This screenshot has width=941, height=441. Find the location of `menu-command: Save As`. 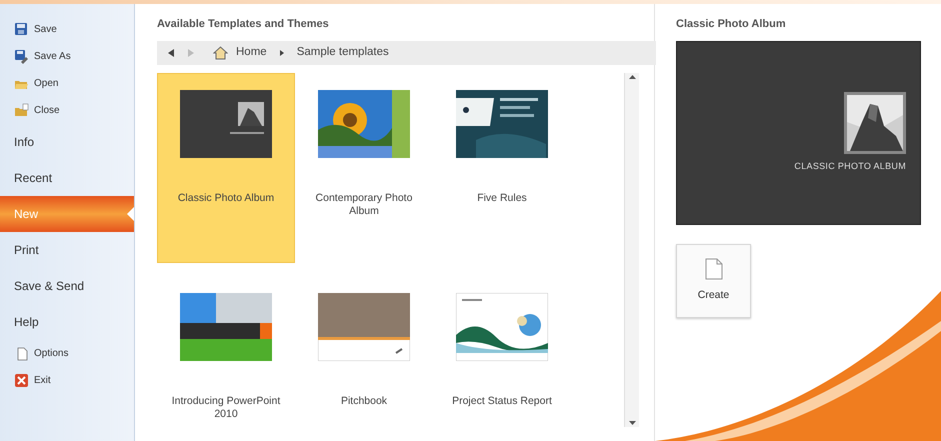

menu-command: Save As is located at coordinates (67, 56).